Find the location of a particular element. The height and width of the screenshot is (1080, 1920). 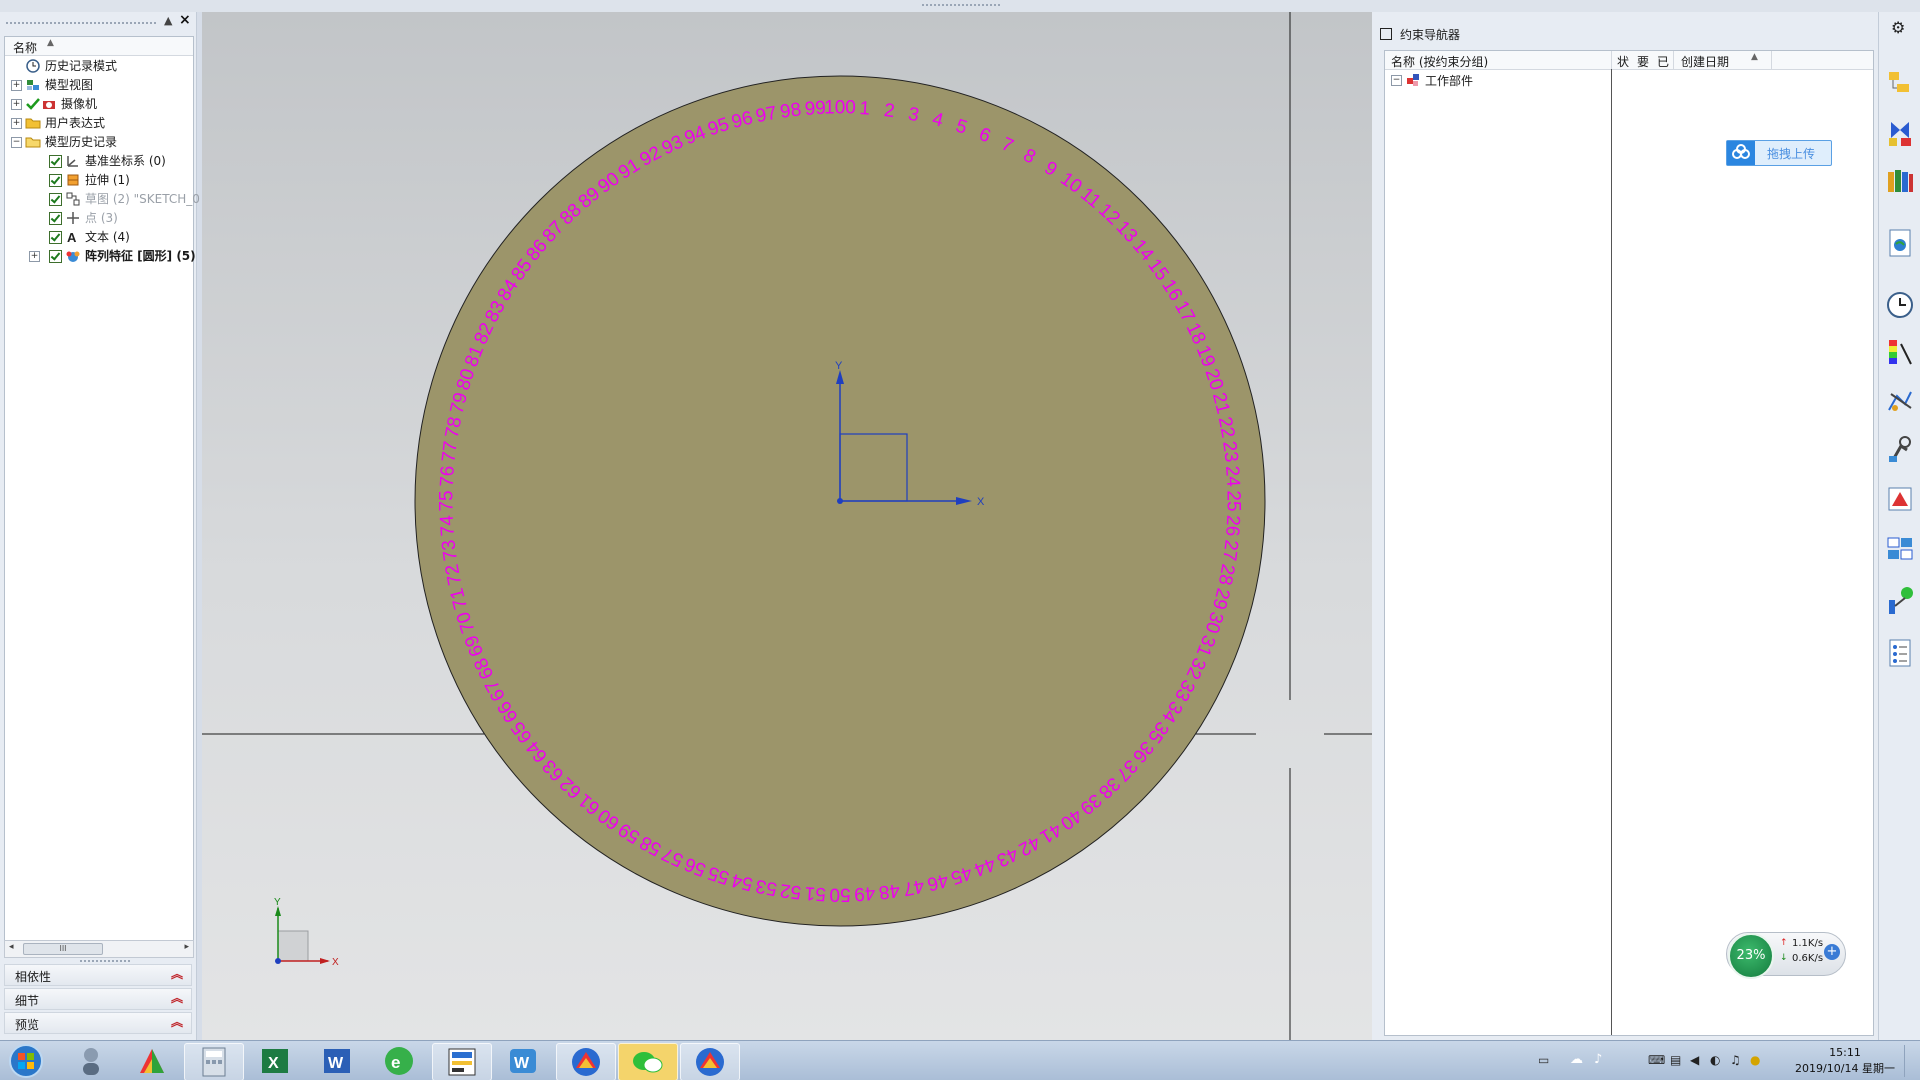

tree-node-label: 文本 (4) is located at coordinates (107, 237).